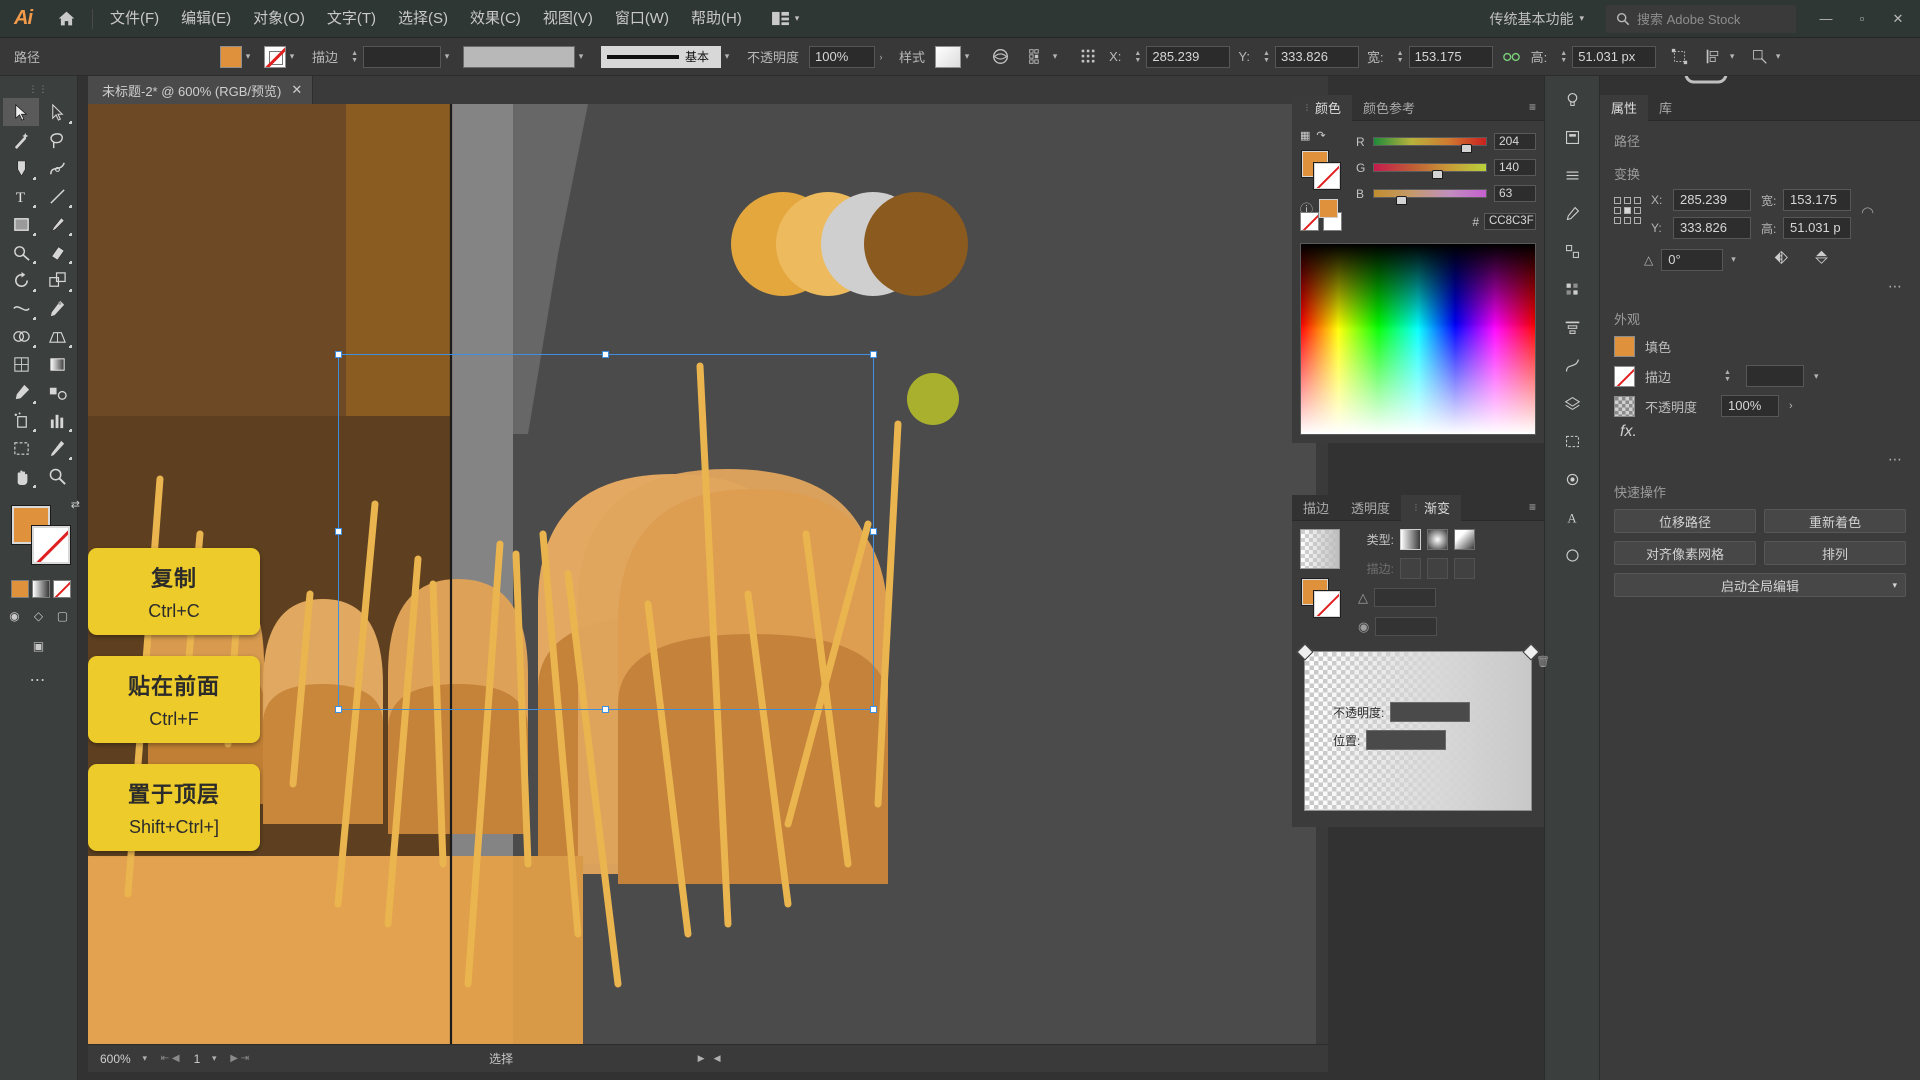 The height and width of the screenshot is (1080, 1920). What do you see at coordinates (57, 308) in the screenshot?
I see `free-transform-tool` at bounding box center [57, 308].